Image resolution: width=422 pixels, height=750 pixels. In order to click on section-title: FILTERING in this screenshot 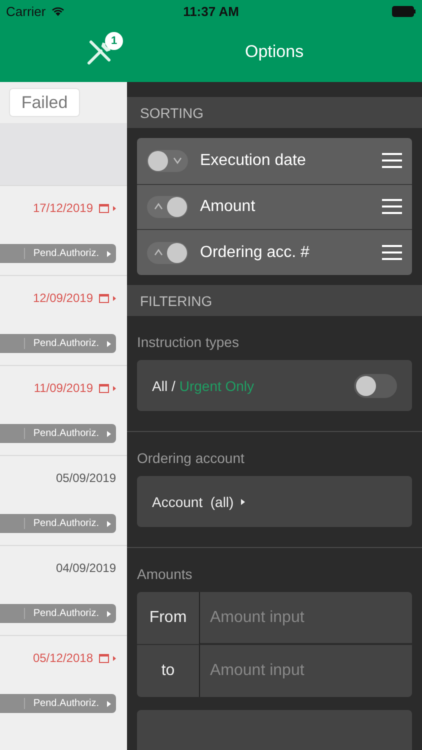, I will do `click(176, 300)`.